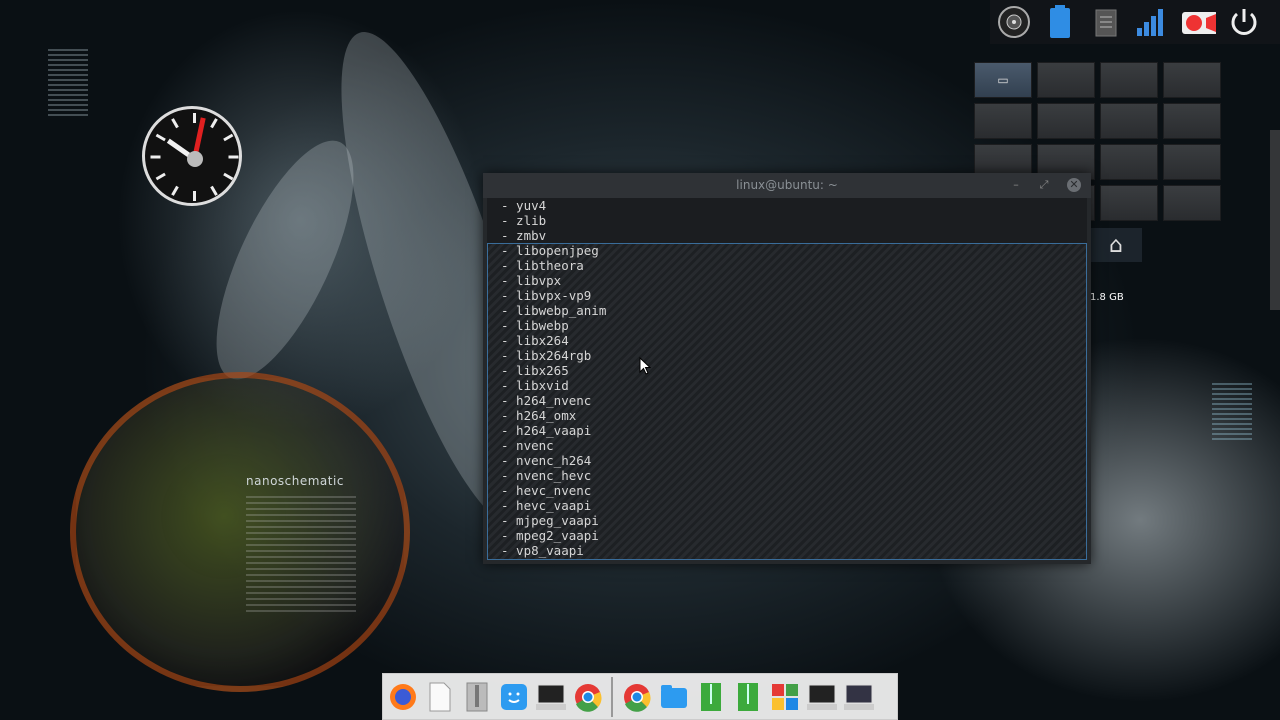 The height and width of the screenshot is (720, 1280). Describe the element at coordinates (1044, 185) in the screenshot. I see `maximize-button: ⤢` at that location.